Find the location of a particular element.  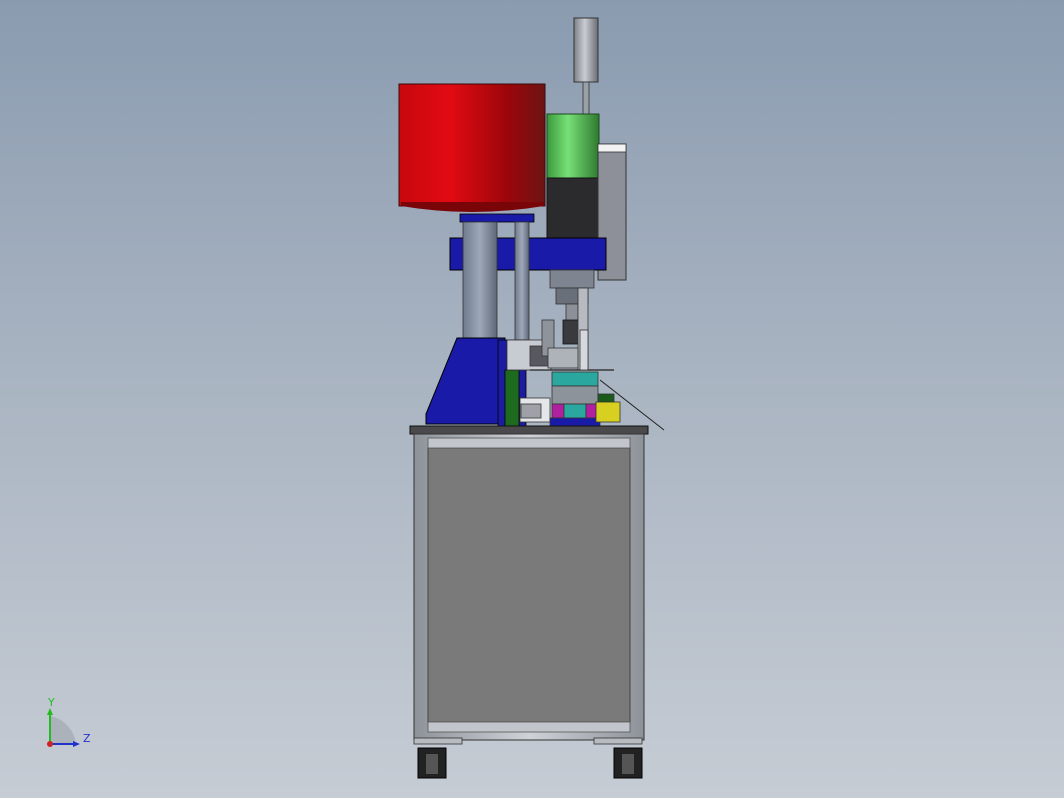

tabletop is located at coordinates (529, 430).